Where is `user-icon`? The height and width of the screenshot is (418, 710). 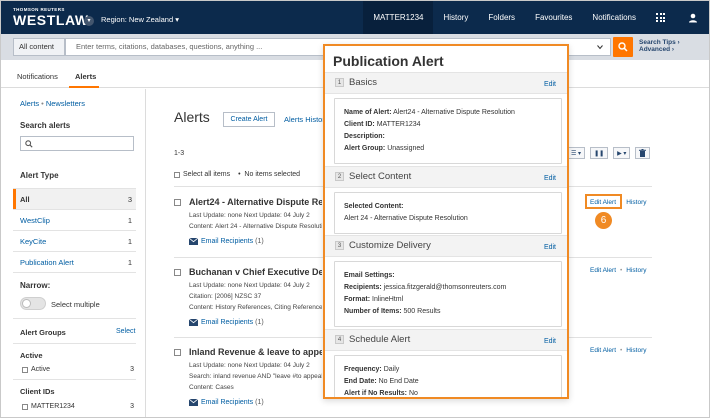
user-icon is located at coordinates (693, 18).